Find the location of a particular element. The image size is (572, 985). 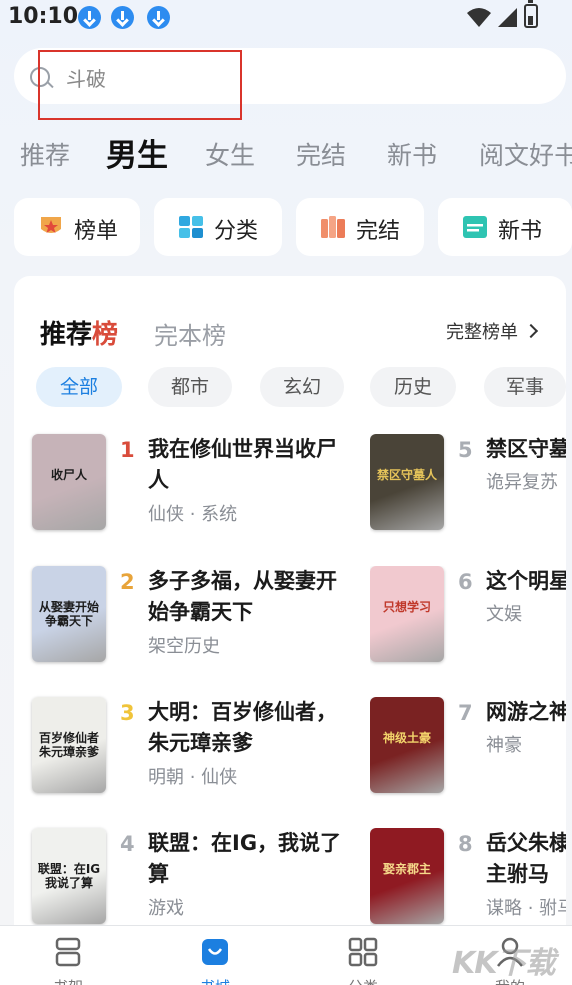

book-title: 禁区守墓人 is located at coordinates (526, 449).